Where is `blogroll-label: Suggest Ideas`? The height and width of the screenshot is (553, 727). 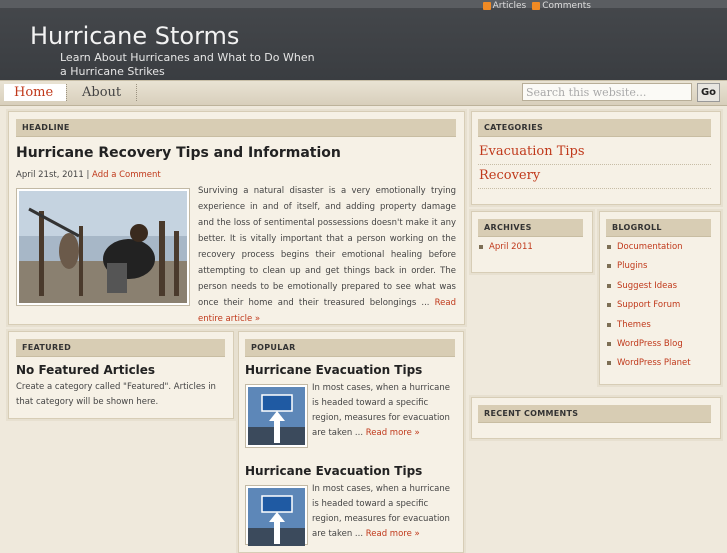
blogroll-label: Suggest Ideas is located at coordinates (647, 286).